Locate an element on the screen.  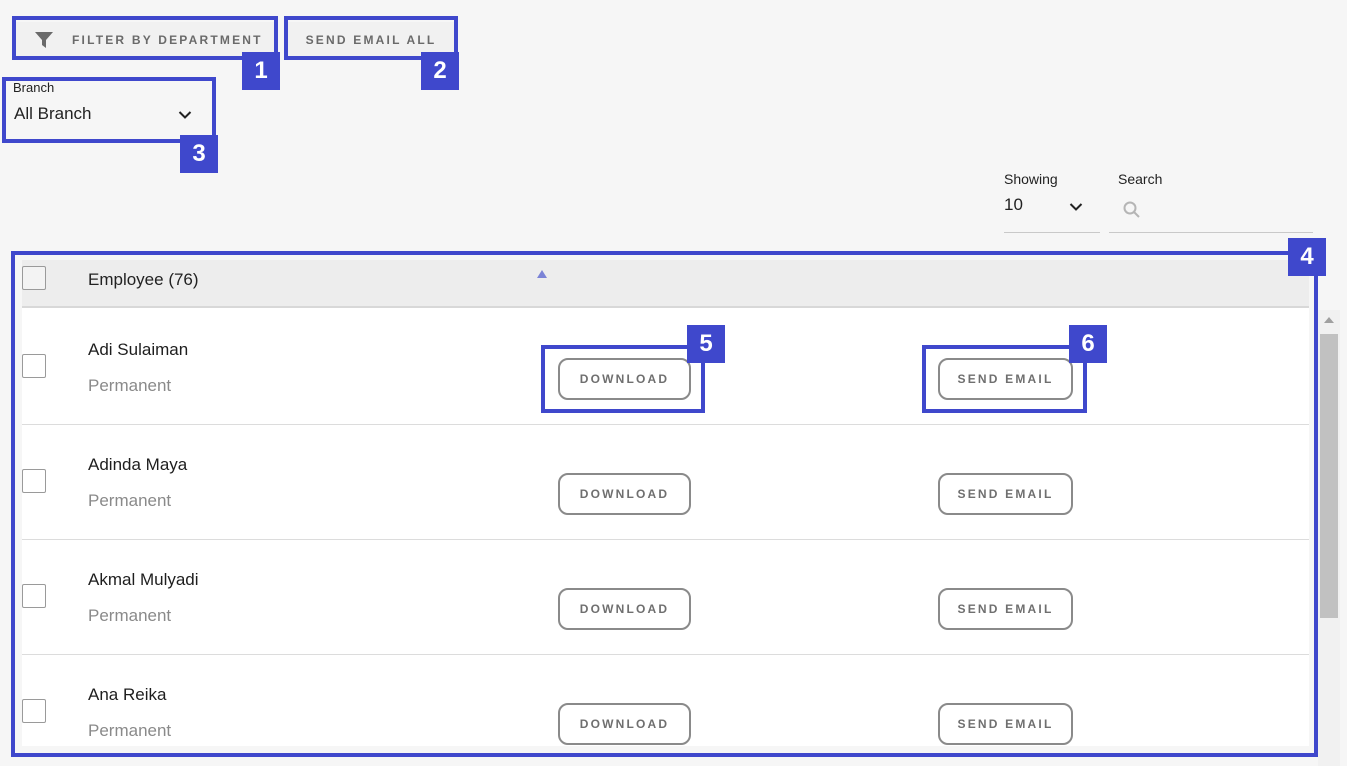
annotation-badge-3: 3 is located at coordinates (199, 154).